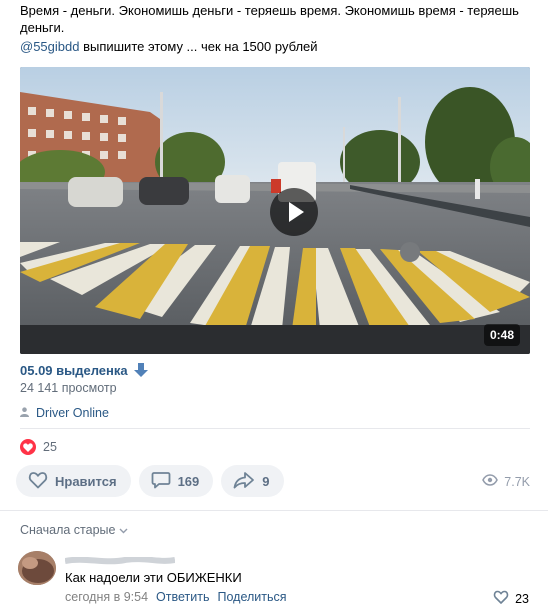 This screenshot has height=615, width=548. Describe the element at coordinates (123, 530) in the screenshot. I see `chevron-down-icon` at that location.